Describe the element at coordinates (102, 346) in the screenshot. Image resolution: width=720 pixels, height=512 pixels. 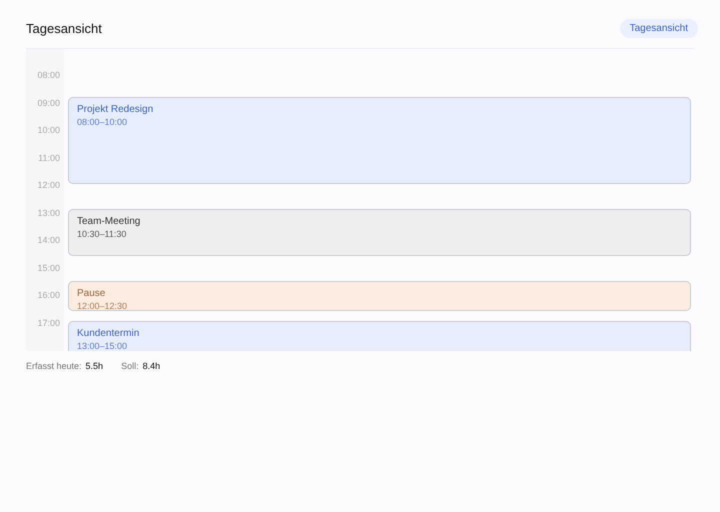
I see `event-time: 13:00–15:00` at that location.